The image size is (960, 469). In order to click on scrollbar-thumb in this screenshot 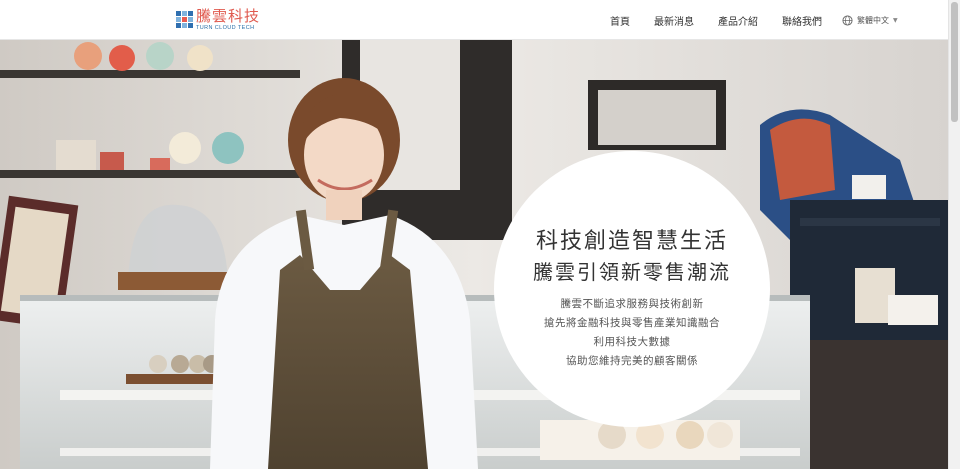, I will do `click(954, 62)`.